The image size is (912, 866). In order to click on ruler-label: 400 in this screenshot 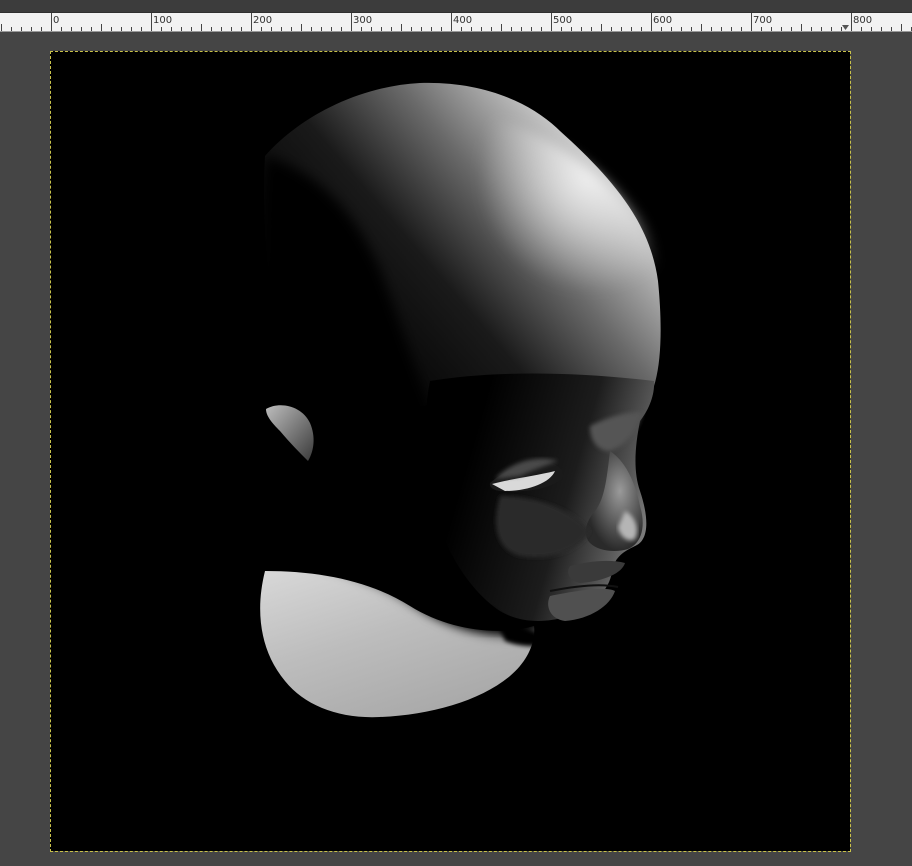, I will do `click(462, 20)`.